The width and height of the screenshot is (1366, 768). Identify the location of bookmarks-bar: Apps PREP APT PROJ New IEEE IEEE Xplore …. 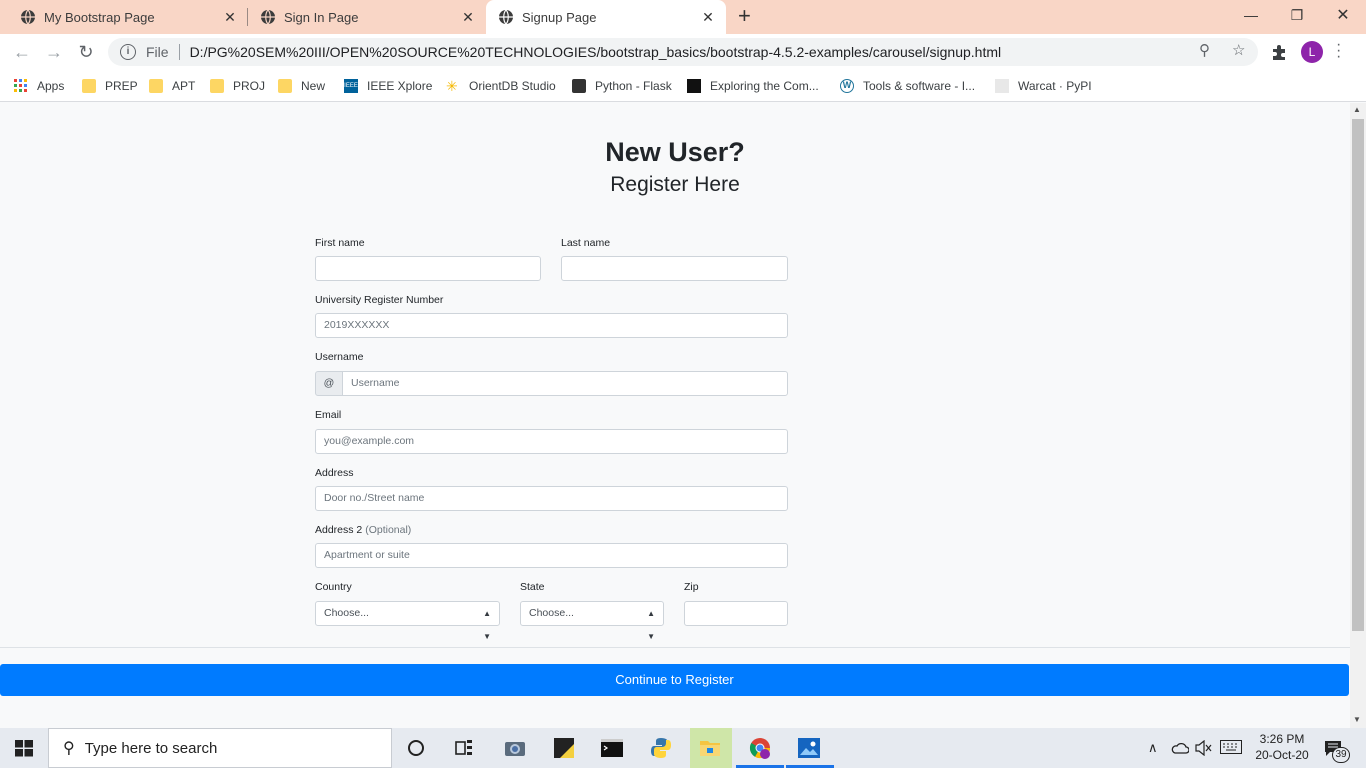
(683, 86).